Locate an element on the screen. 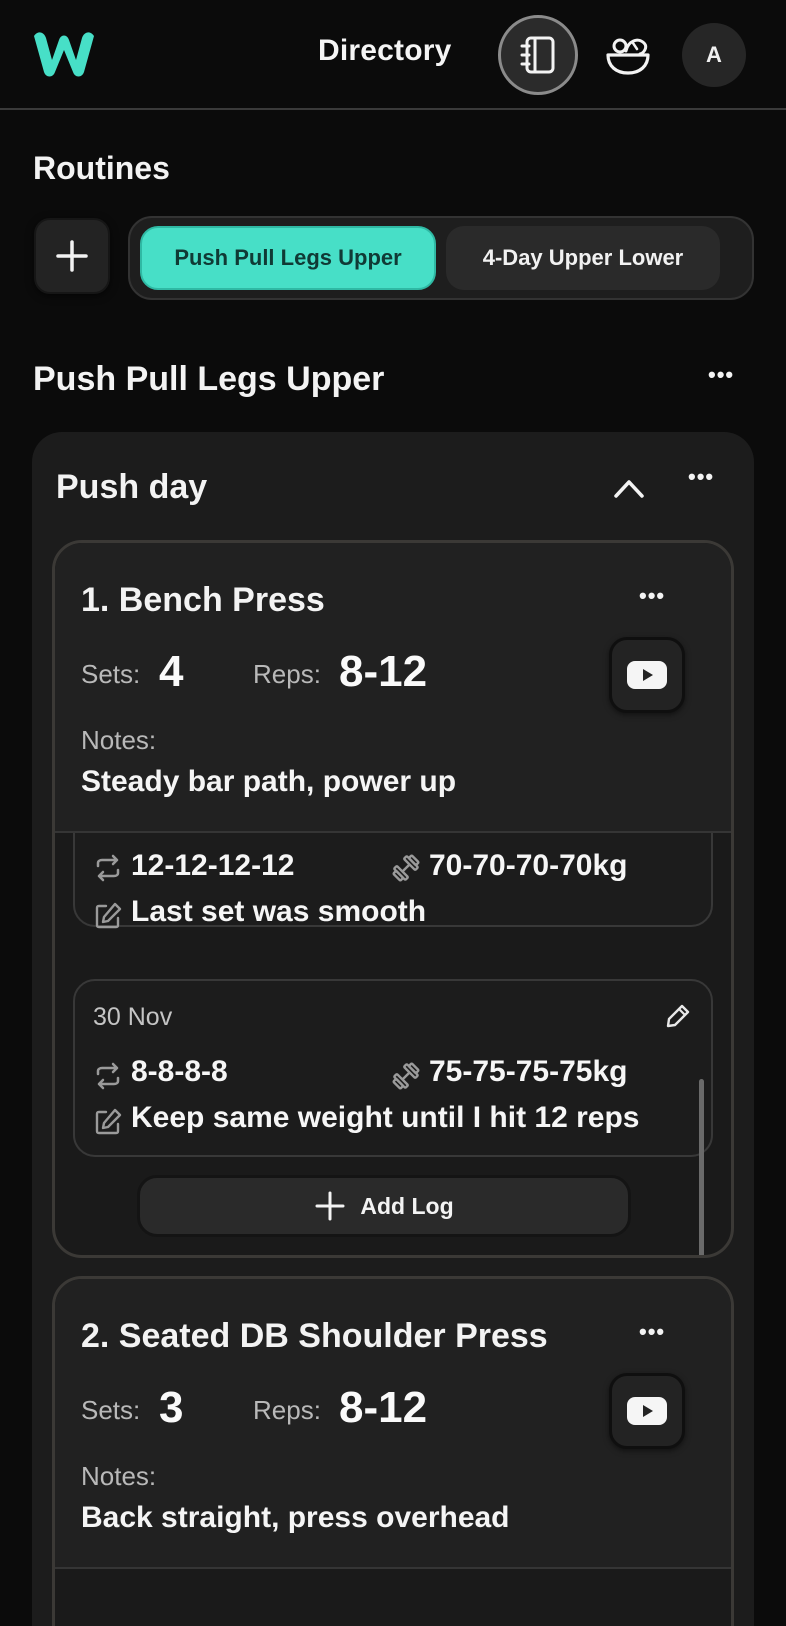 This screenshot has width=786, height=1626. routines-nav-button is located at coordinates (538, 55).